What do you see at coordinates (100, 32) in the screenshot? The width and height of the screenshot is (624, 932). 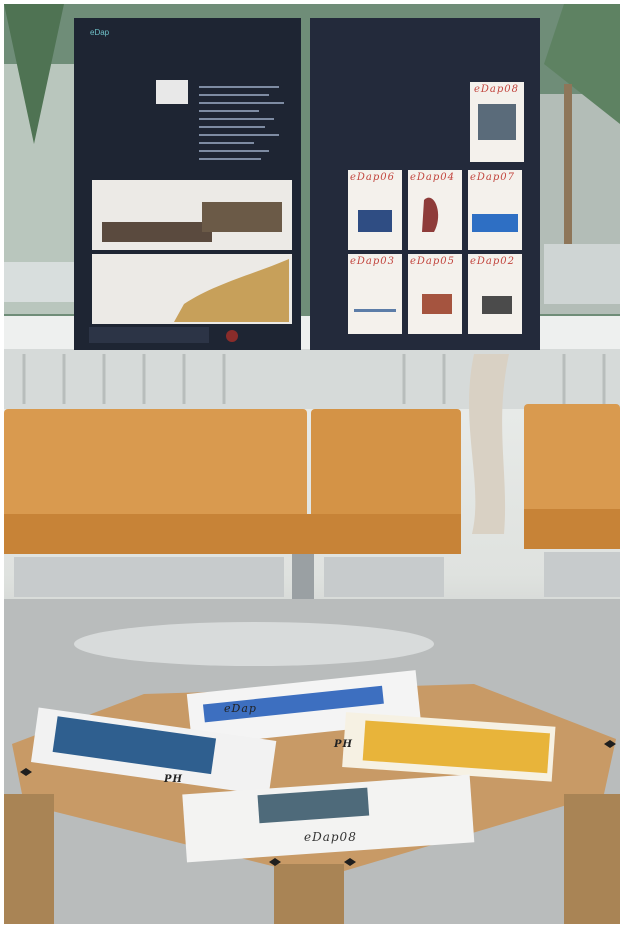 I see `poster-left-title: eDap` at bounding box center [100, 32].